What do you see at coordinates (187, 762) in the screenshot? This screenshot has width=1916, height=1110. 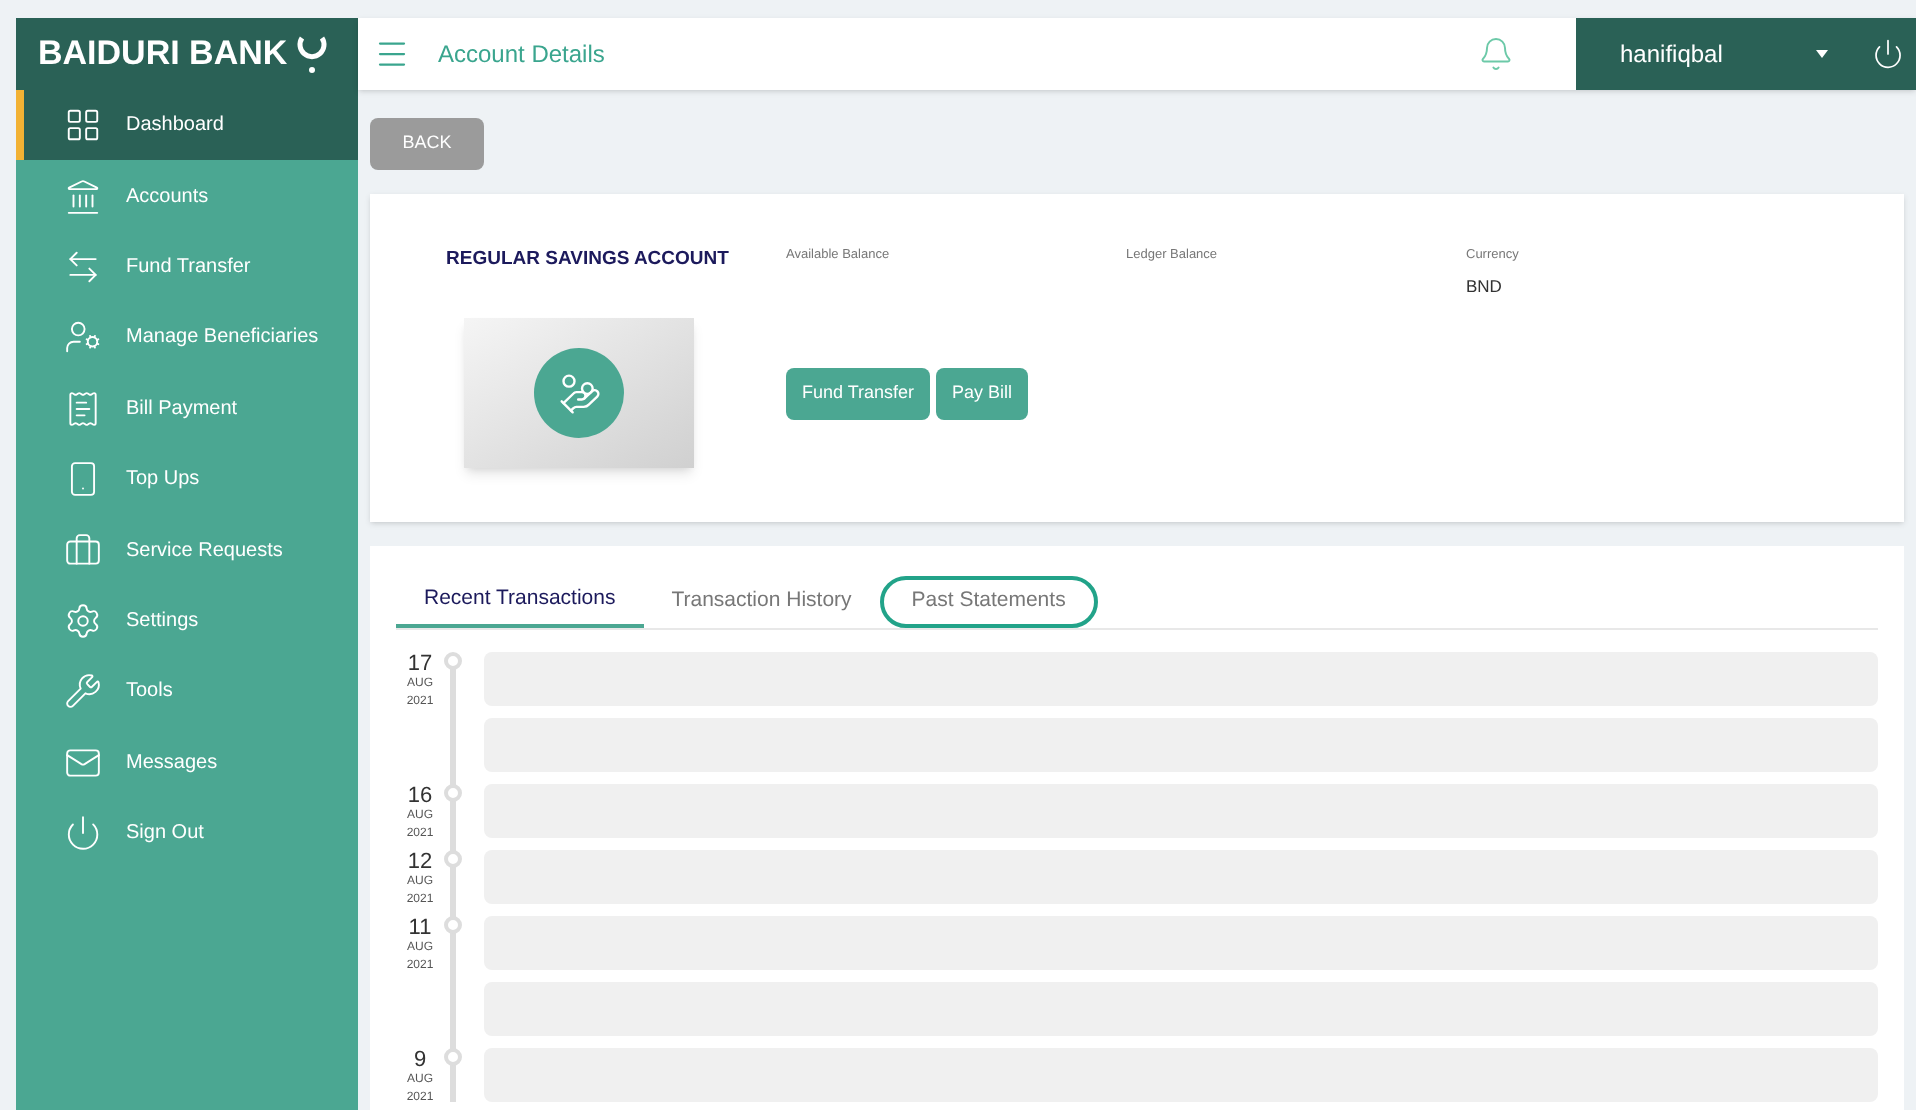 I see `sidebar-item: Messages` at bounding box center [187, 762].